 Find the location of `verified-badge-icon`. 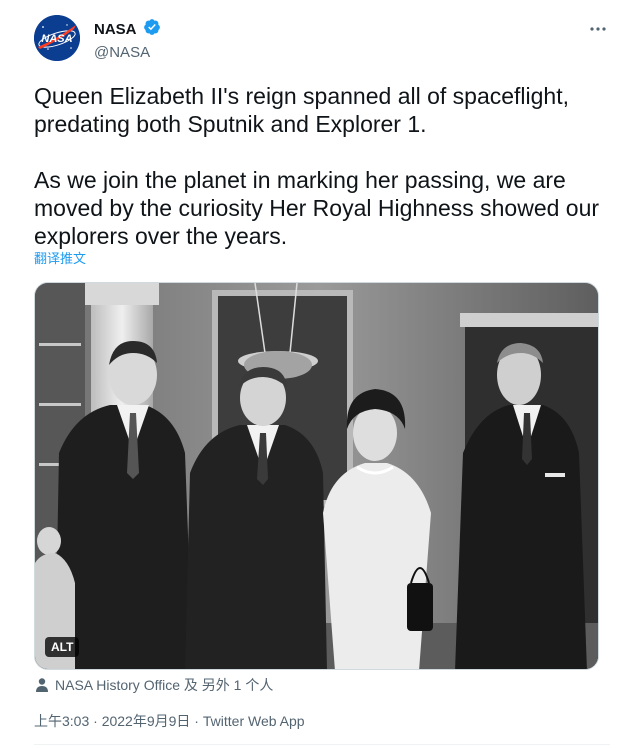

verified-badge-icon is located at coordinates (152, 29).